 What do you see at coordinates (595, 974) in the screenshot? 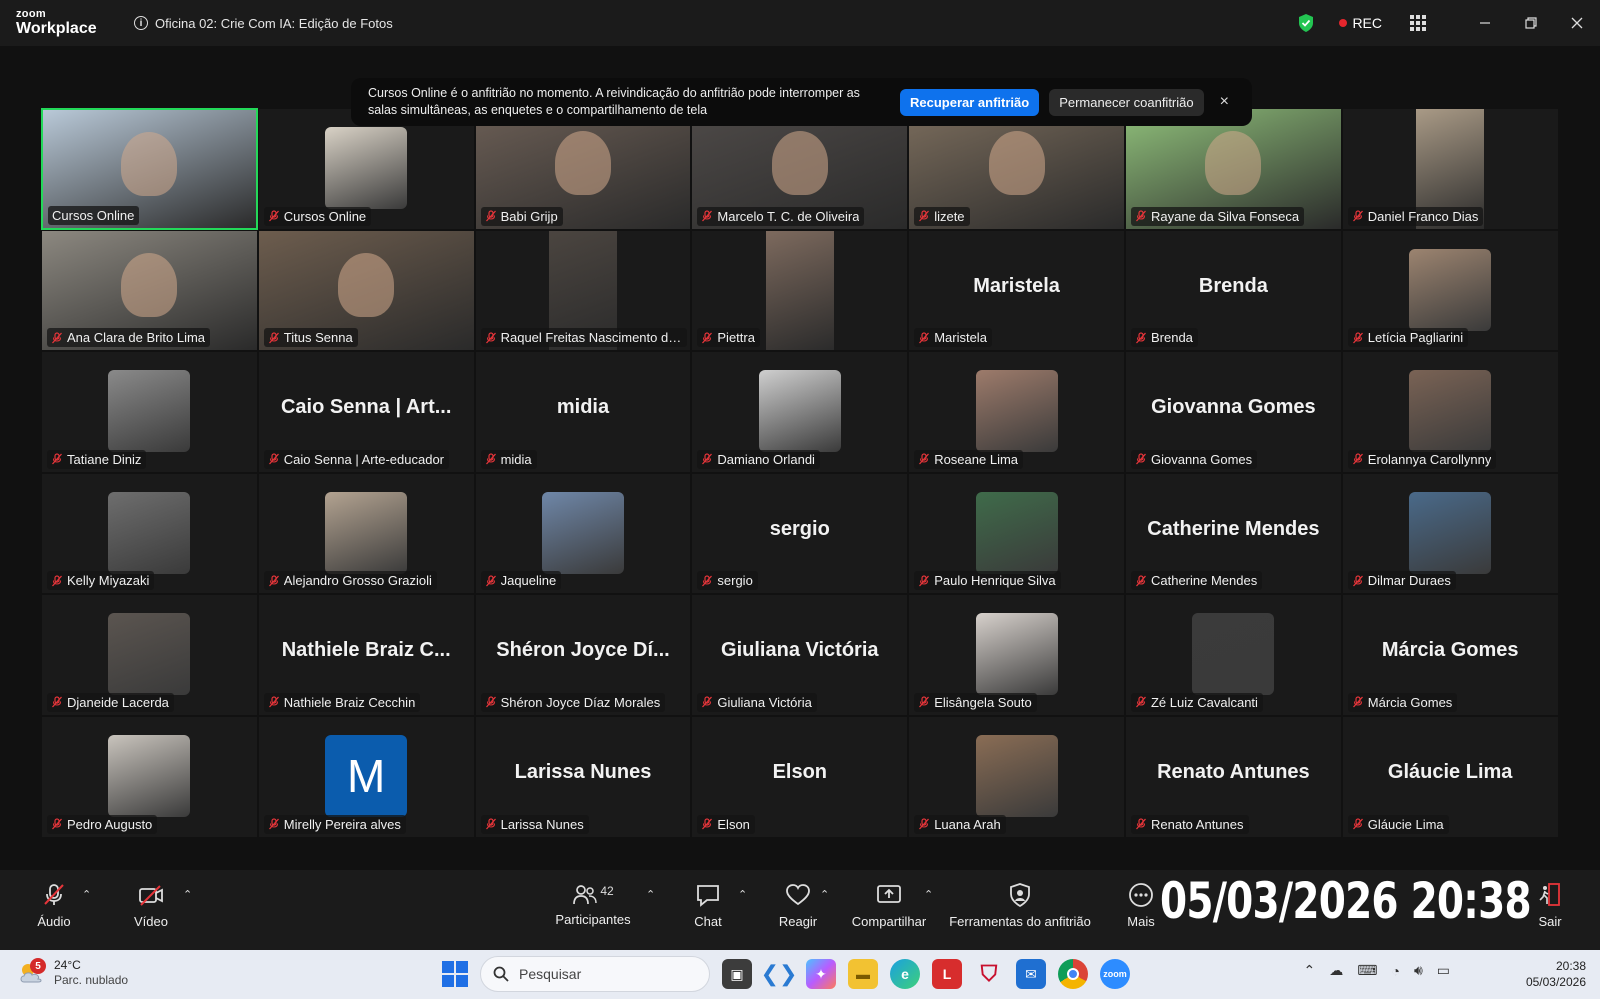
I see `taskbar-search-box: Pesquisar` at bounding box center [595, 974].